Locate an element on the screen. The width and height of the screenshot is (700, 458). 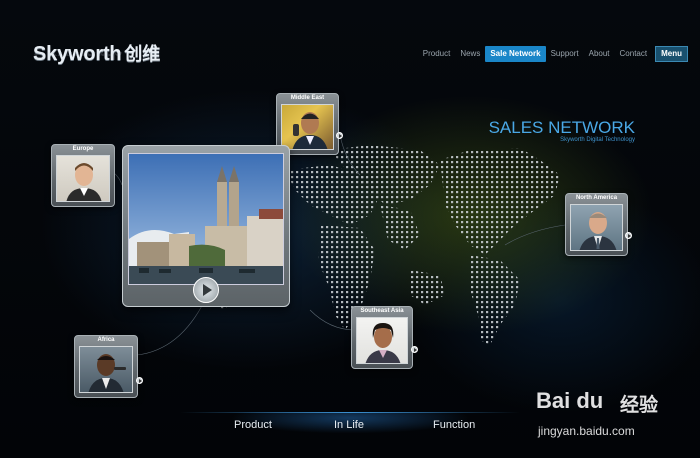
video-frame-city-photo is located at coordinates (206, 219).